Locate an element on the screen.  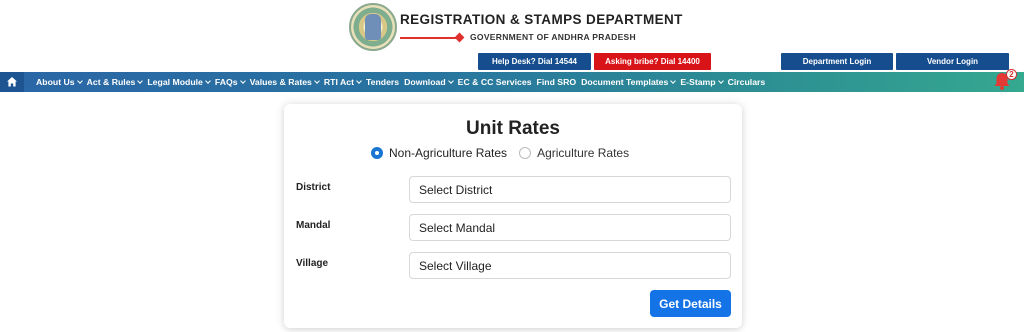
nav-item-faqs: FAQs is located at coordinates (230, 82).